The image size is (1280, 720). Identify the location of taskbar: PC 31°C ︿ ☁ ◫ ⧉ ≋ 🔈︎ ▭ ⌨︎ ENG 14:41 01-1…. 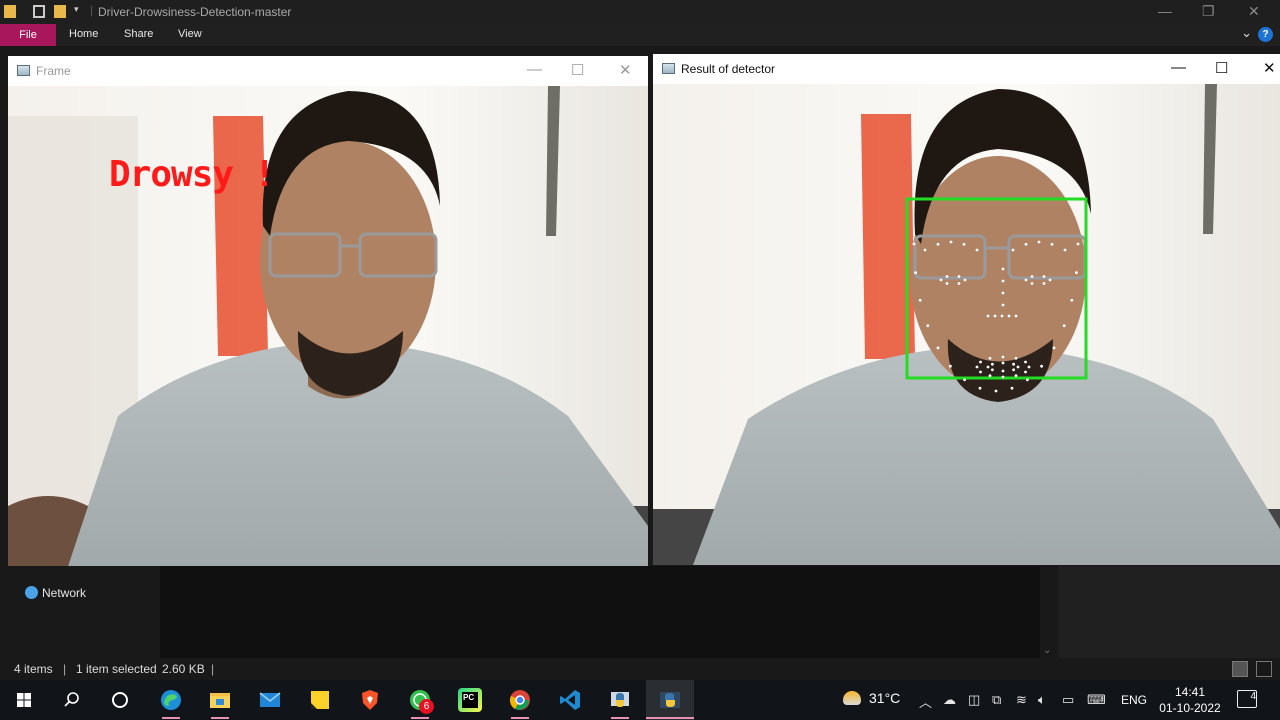
(640, 700).